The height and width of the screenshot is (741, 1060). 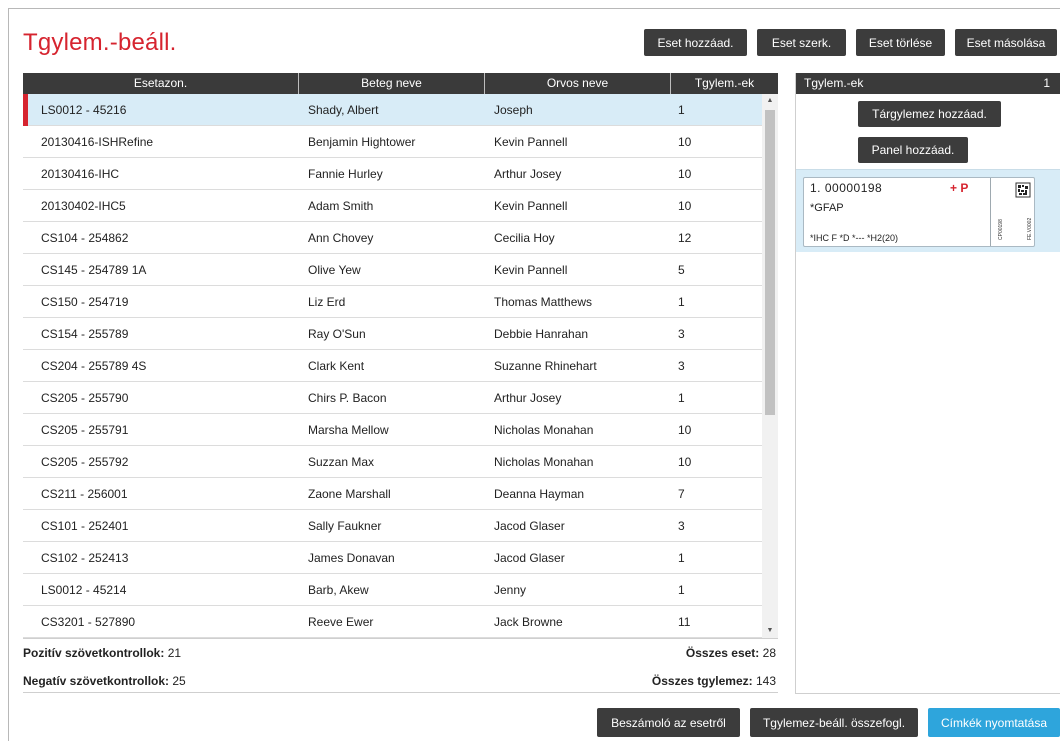 I want to click on column-header-patient: Beteg neve, so click(x=392, y=83).